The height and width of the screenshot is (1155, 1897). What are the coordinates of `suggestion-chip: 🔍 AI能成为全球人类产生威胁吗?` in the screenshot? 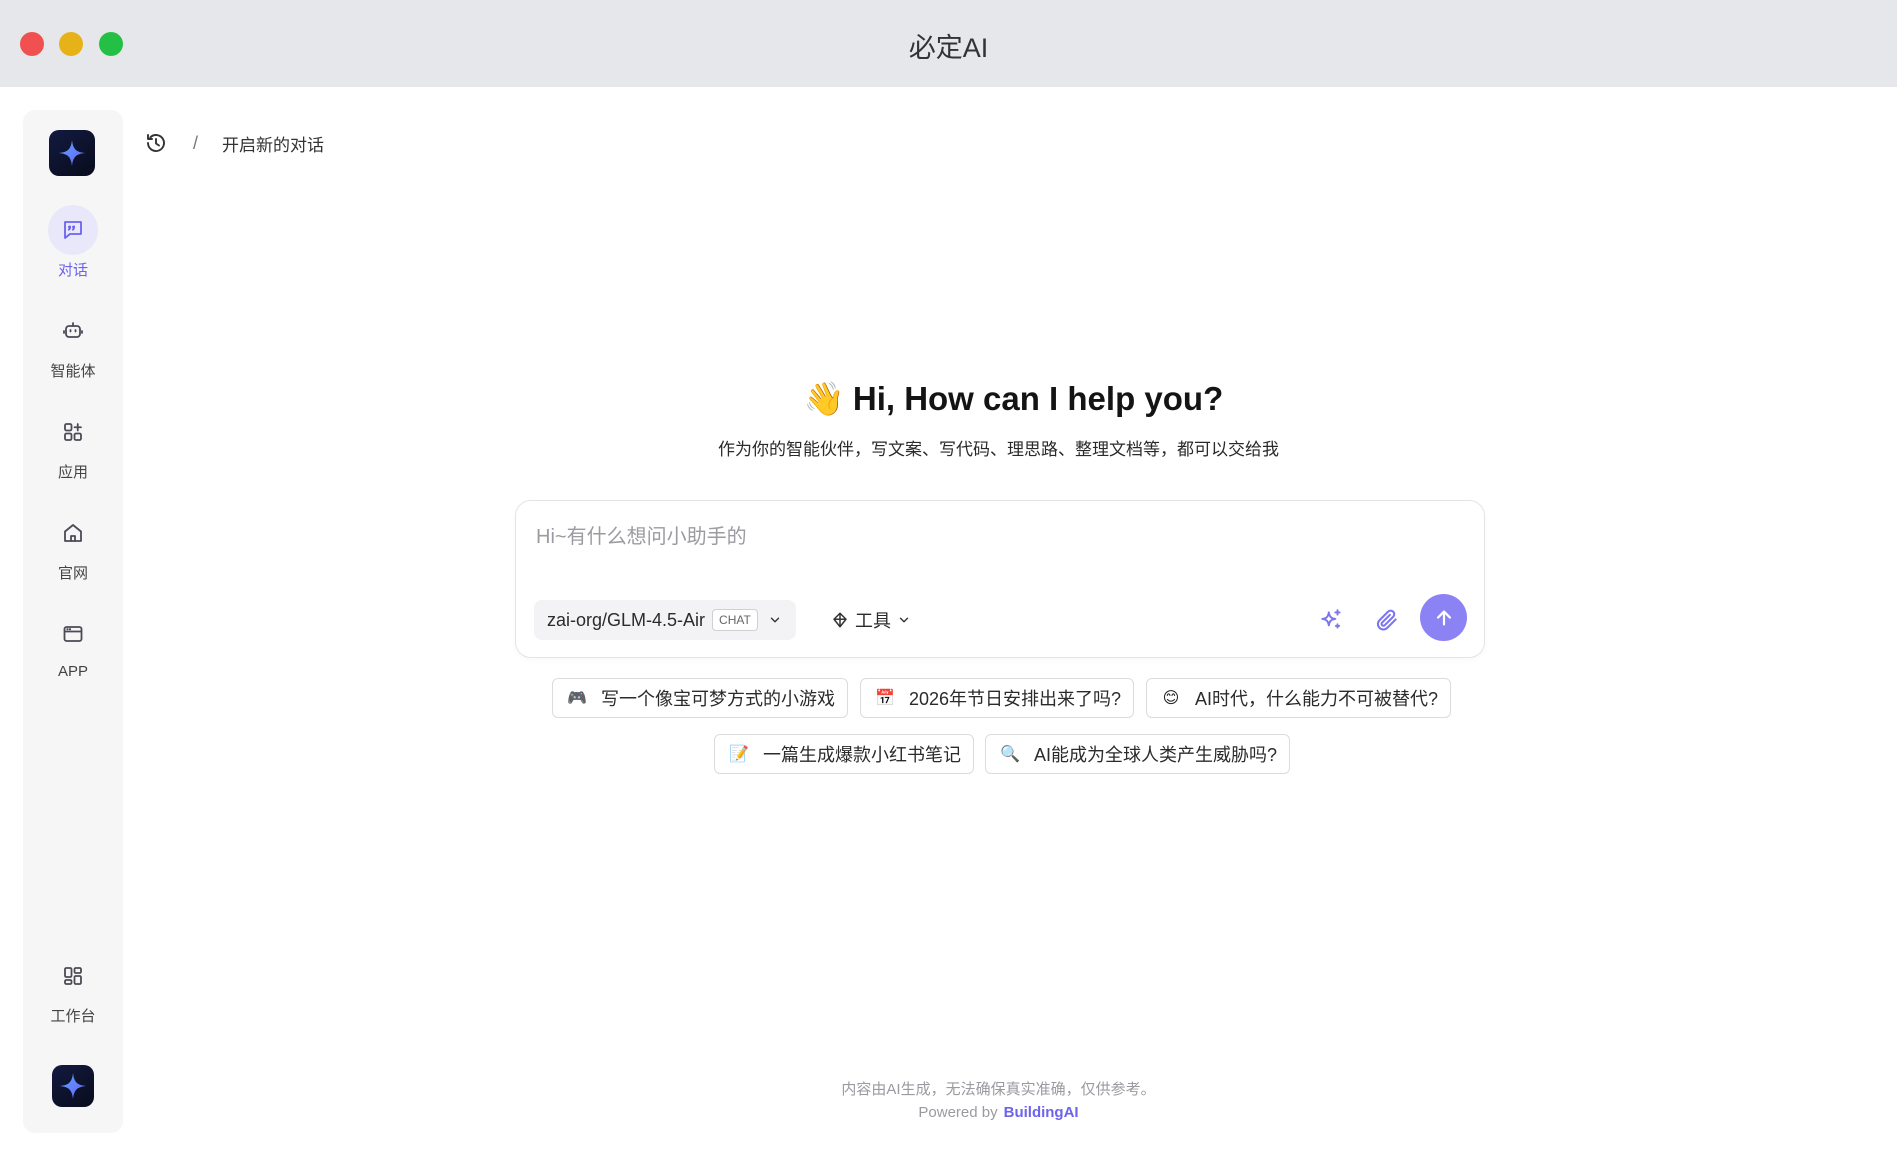 It's located at (1138, 754).